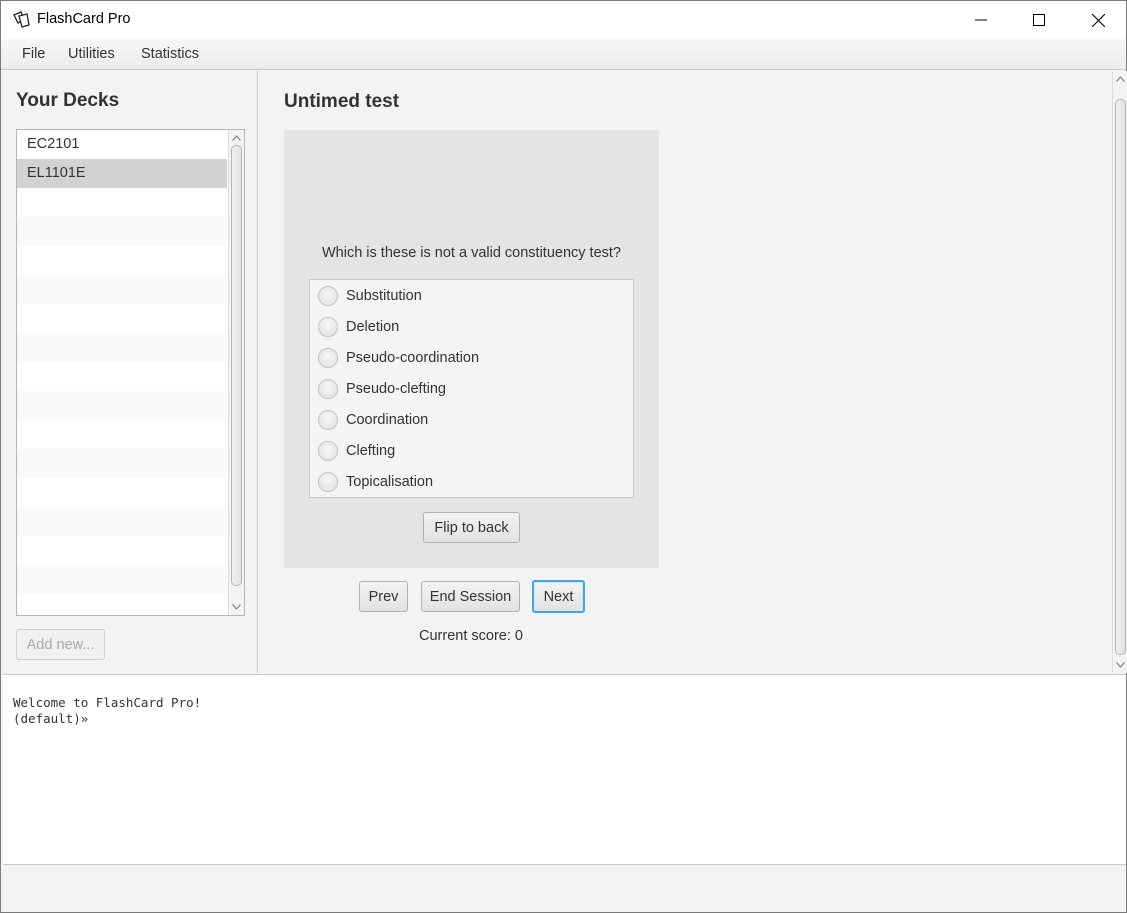 Image resolution: width=1127 pixels, height=913 pixels. I want to click on deck-item-ec2101: EC2101, so click(122, 144).